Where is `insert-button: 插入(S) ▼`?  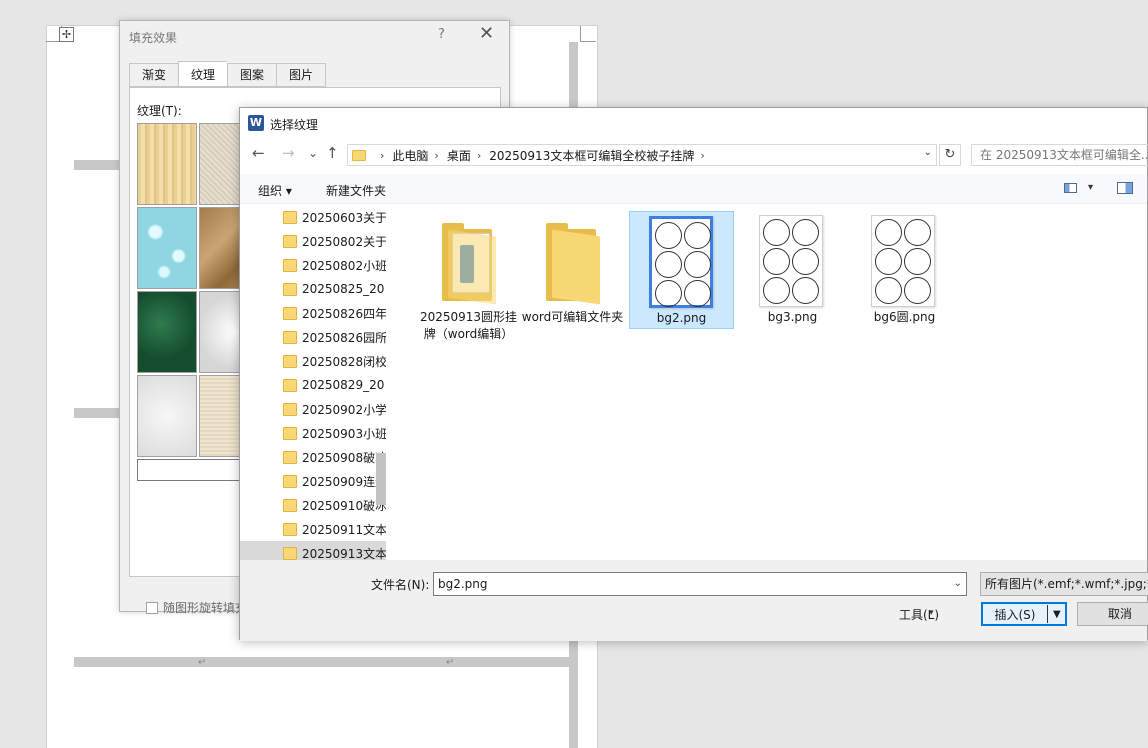 insert-button: 插入(S) ▼ is located at coordinates (1024, 614).